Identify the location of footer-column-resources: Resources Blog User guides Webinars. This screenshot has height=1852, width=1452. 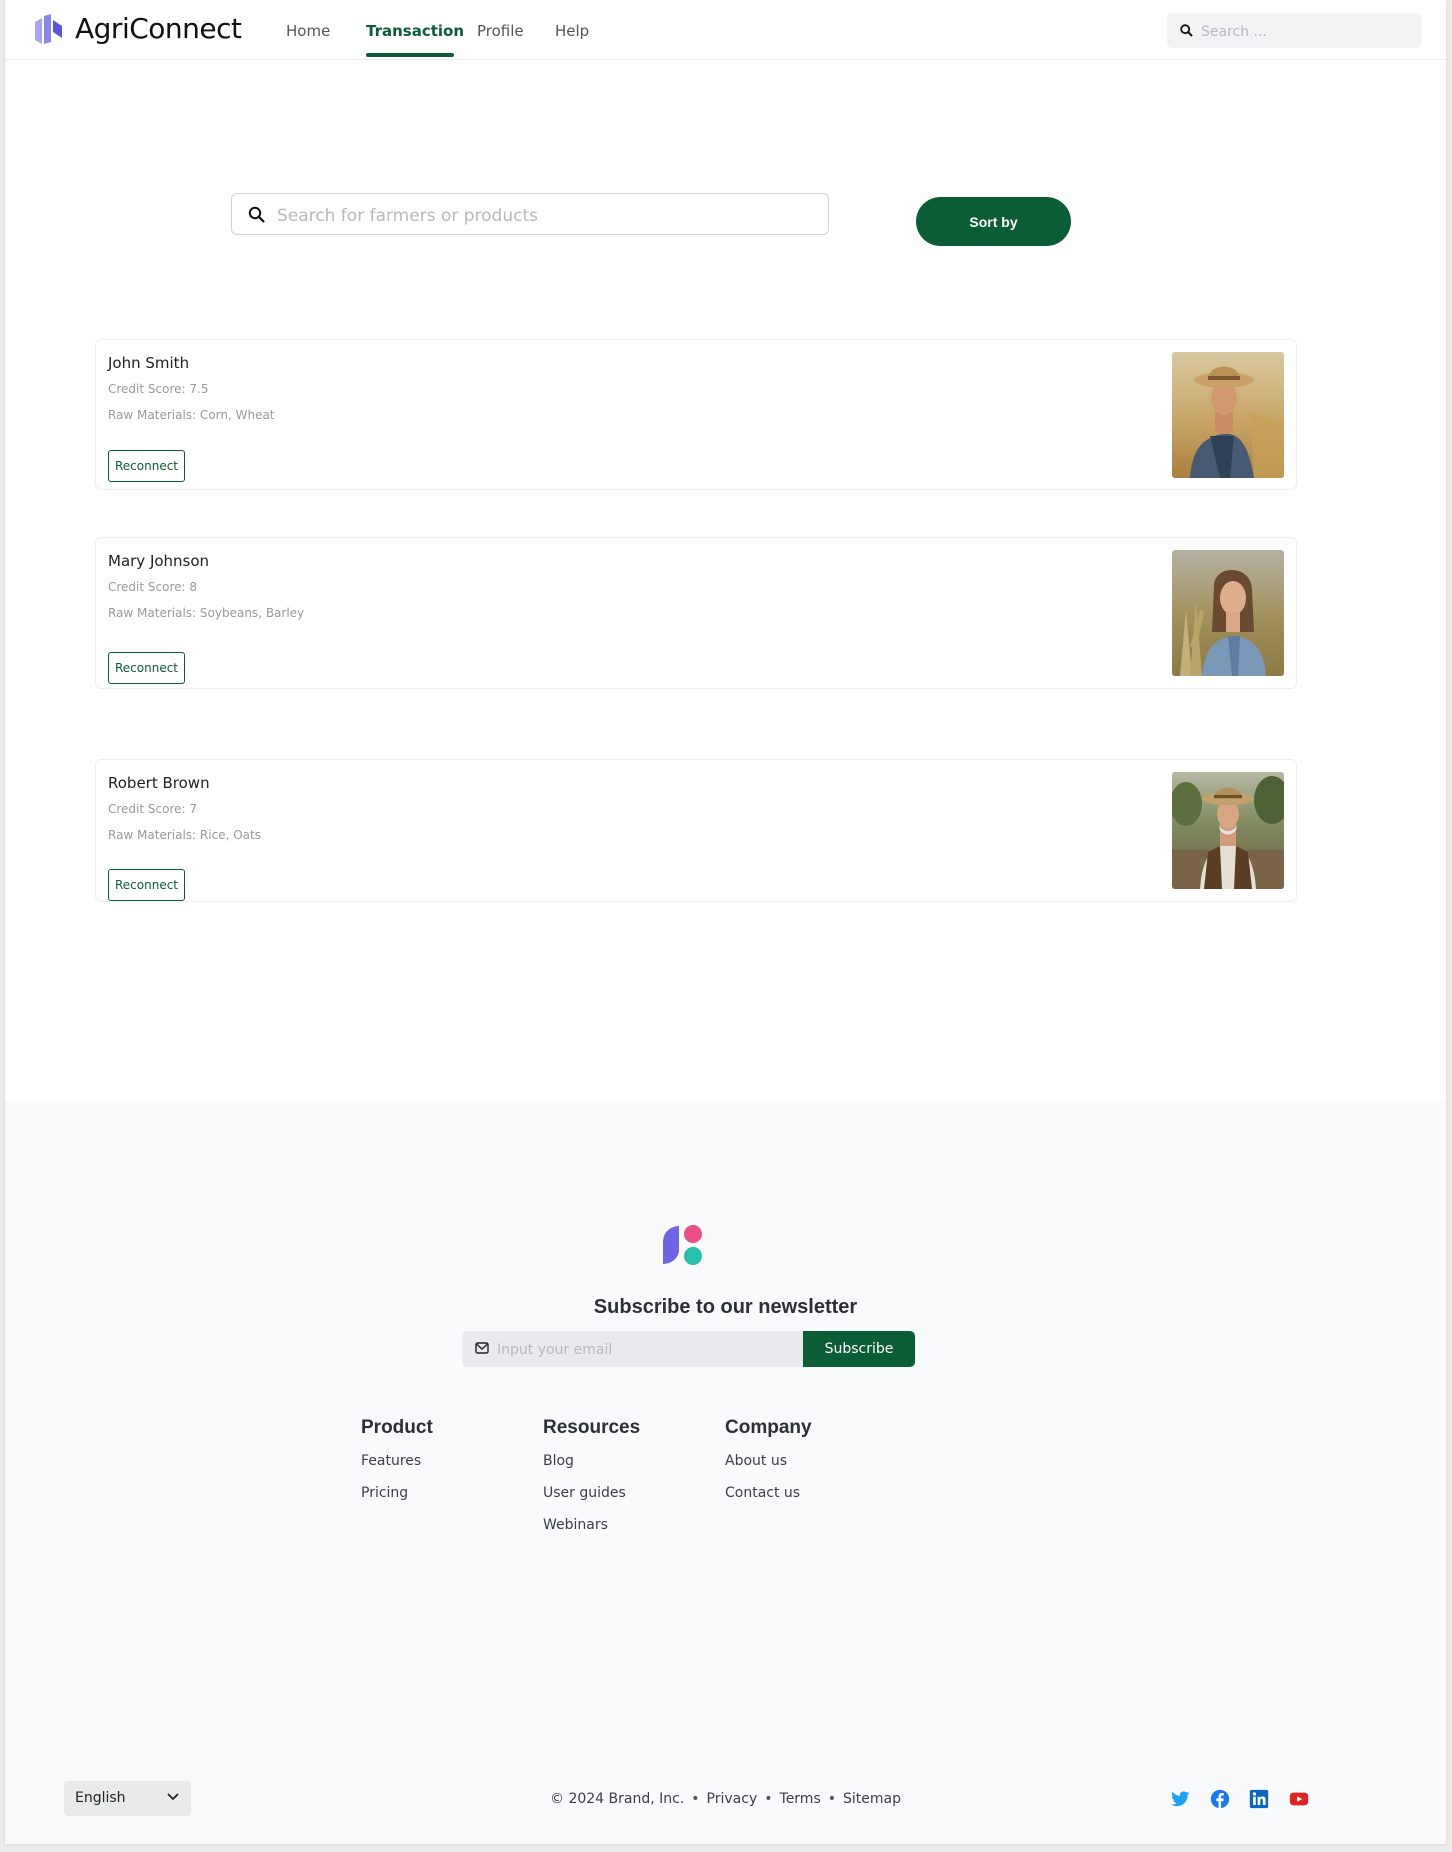
(591, 1483).